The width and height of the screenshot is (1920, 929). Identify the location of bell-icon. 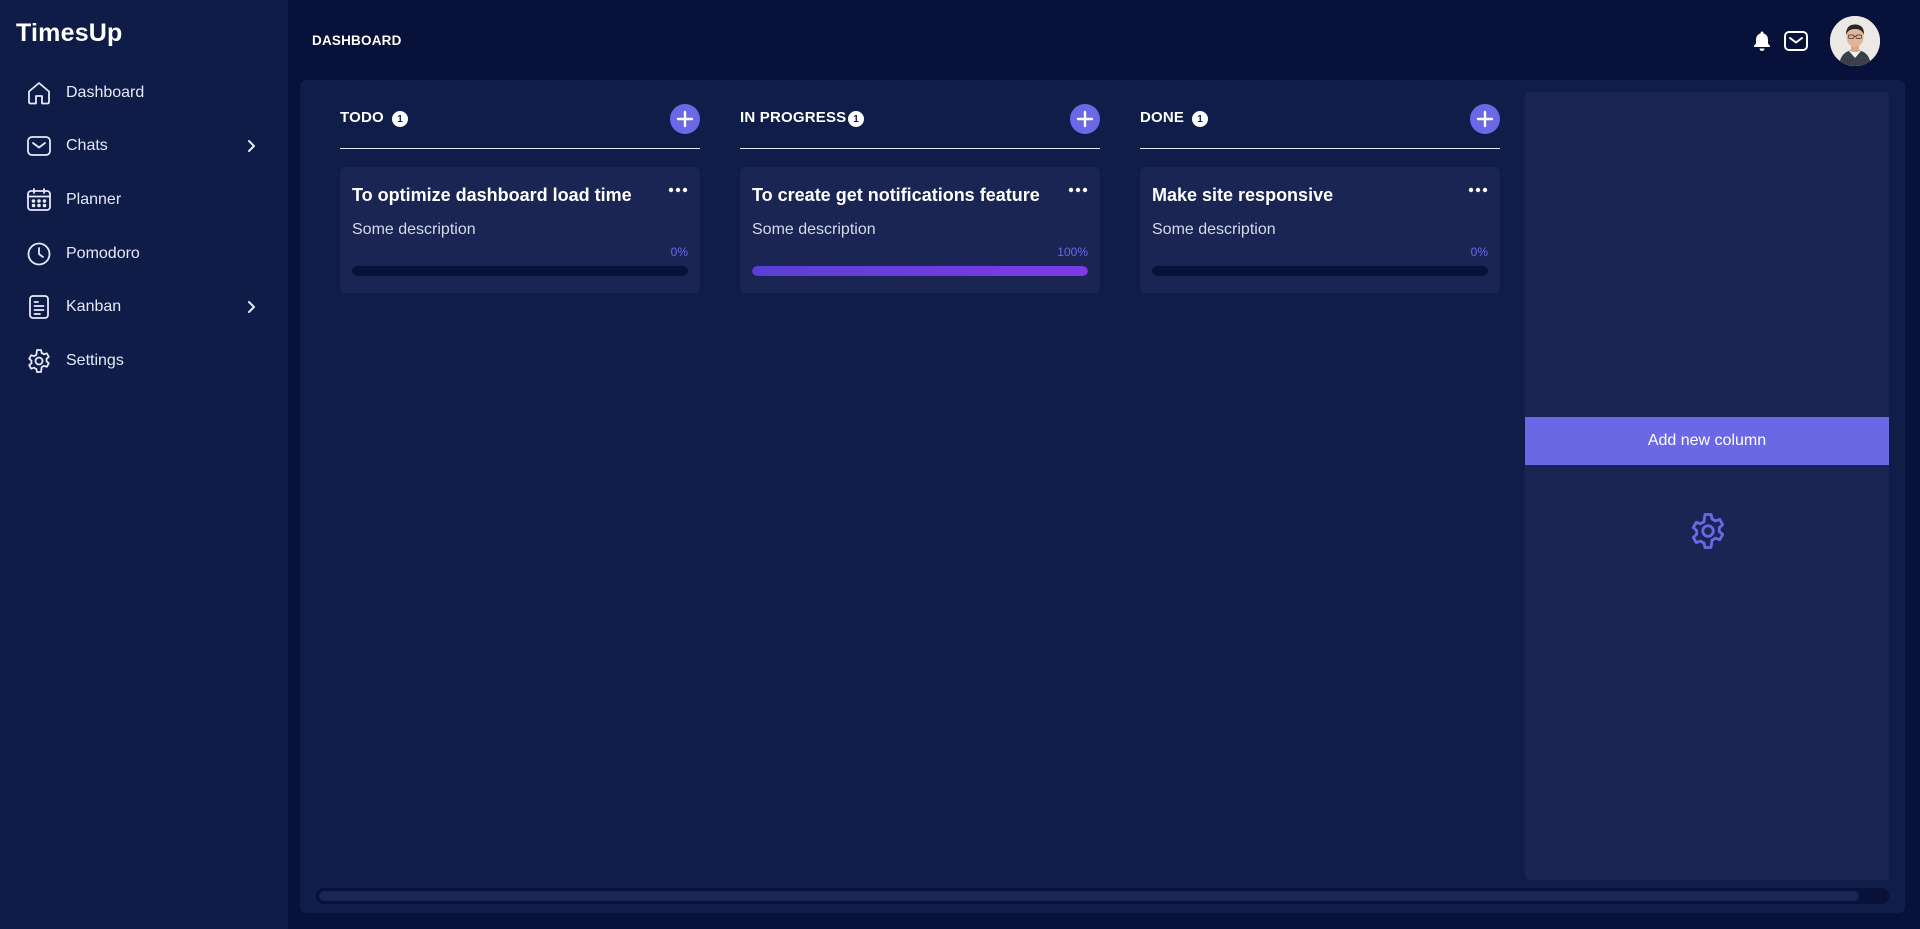
(1762, 41).